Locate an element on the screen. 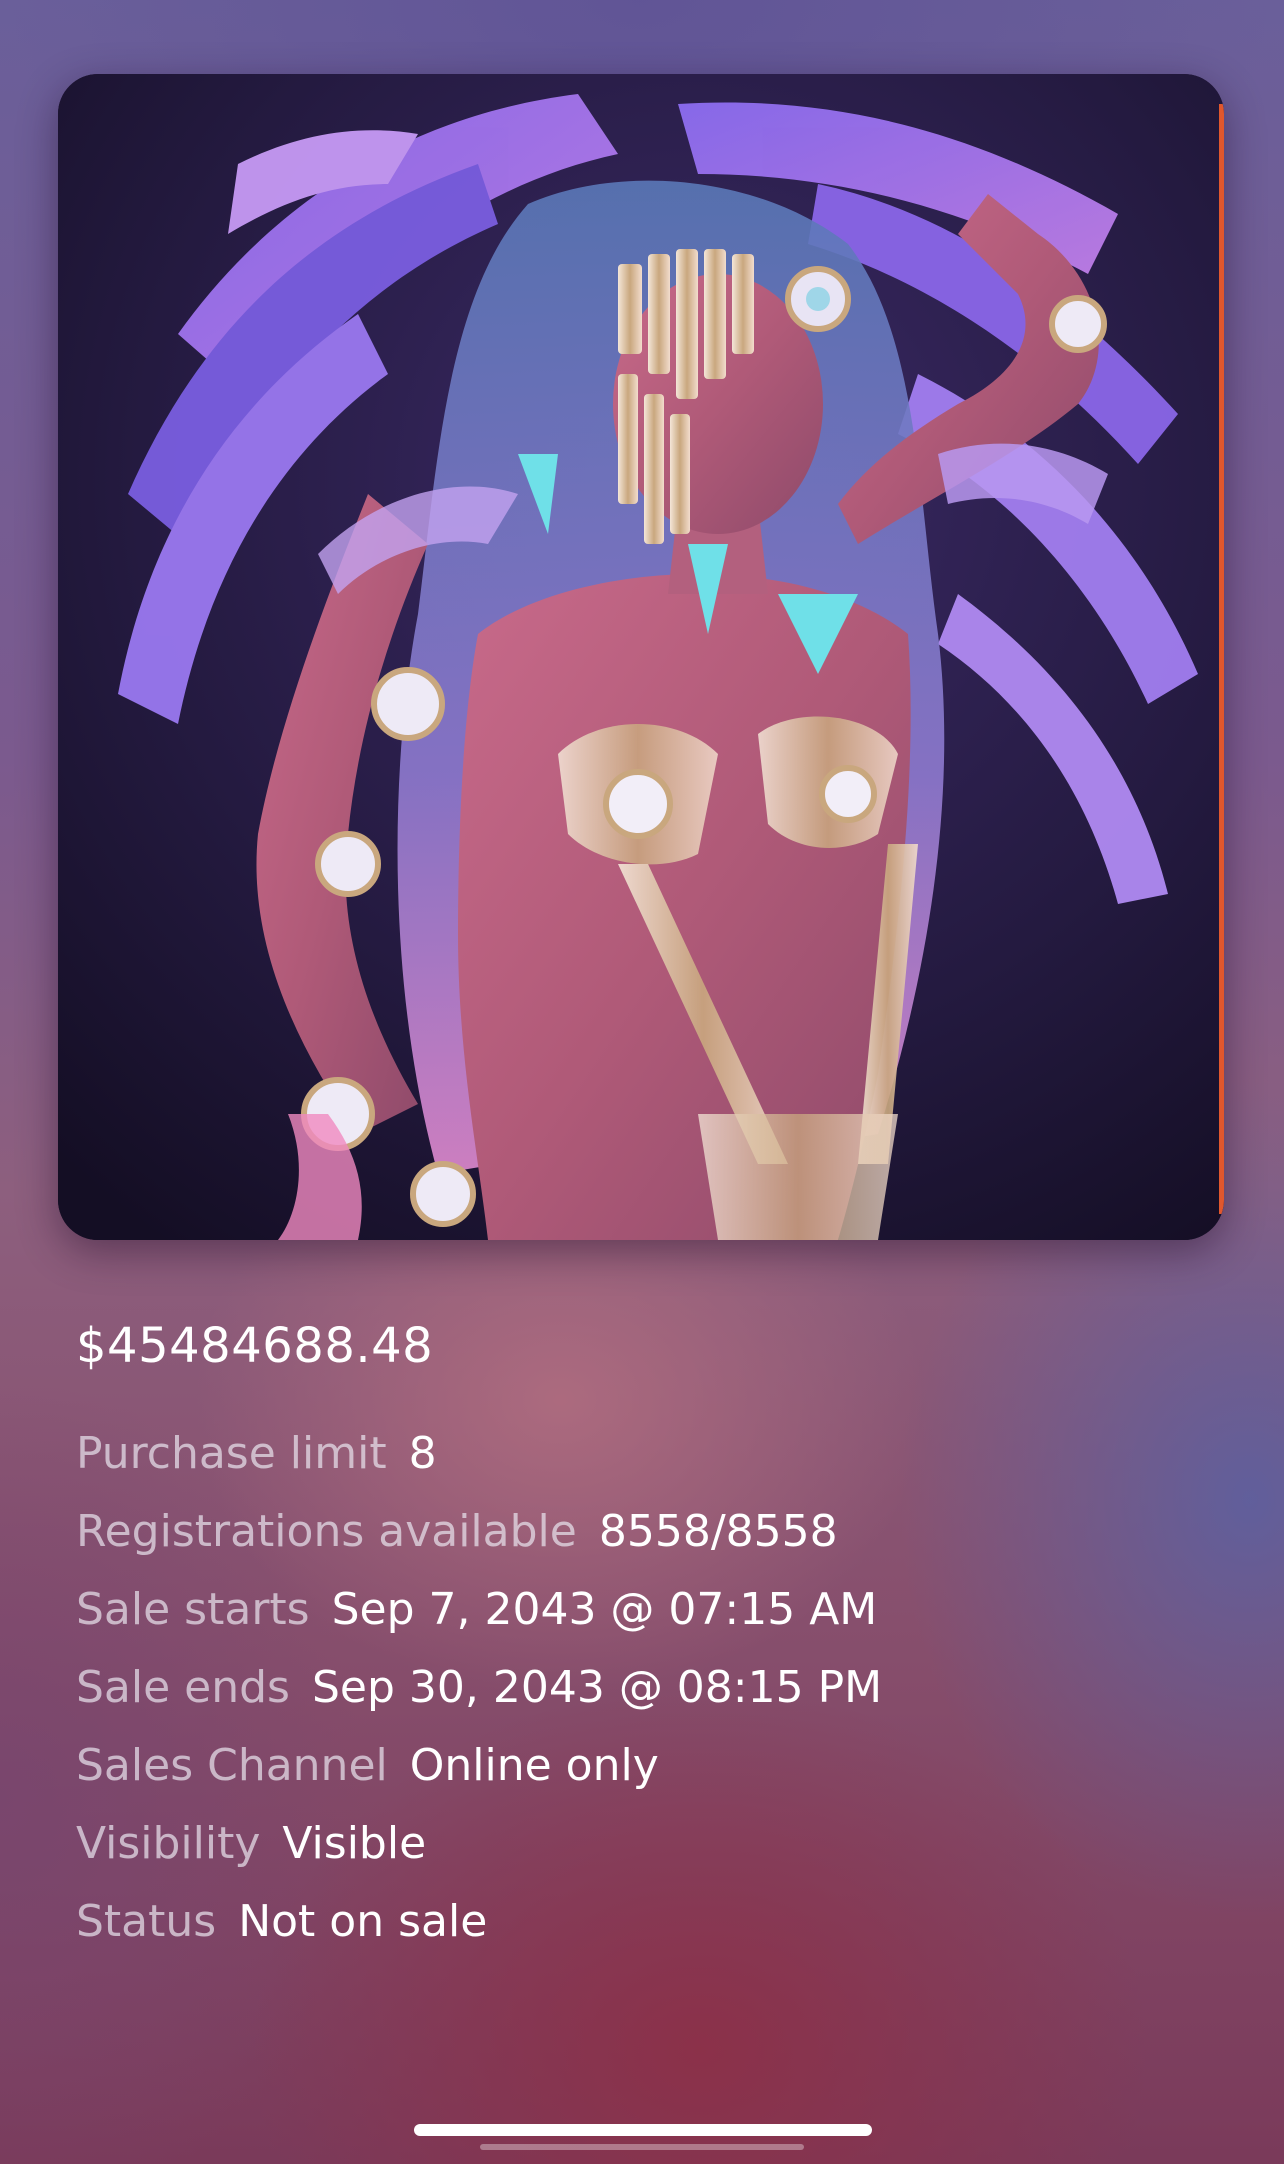 This screenshot has width=1284, height=2164. detail-label: Visibility is located at coordinates (168, 1843).